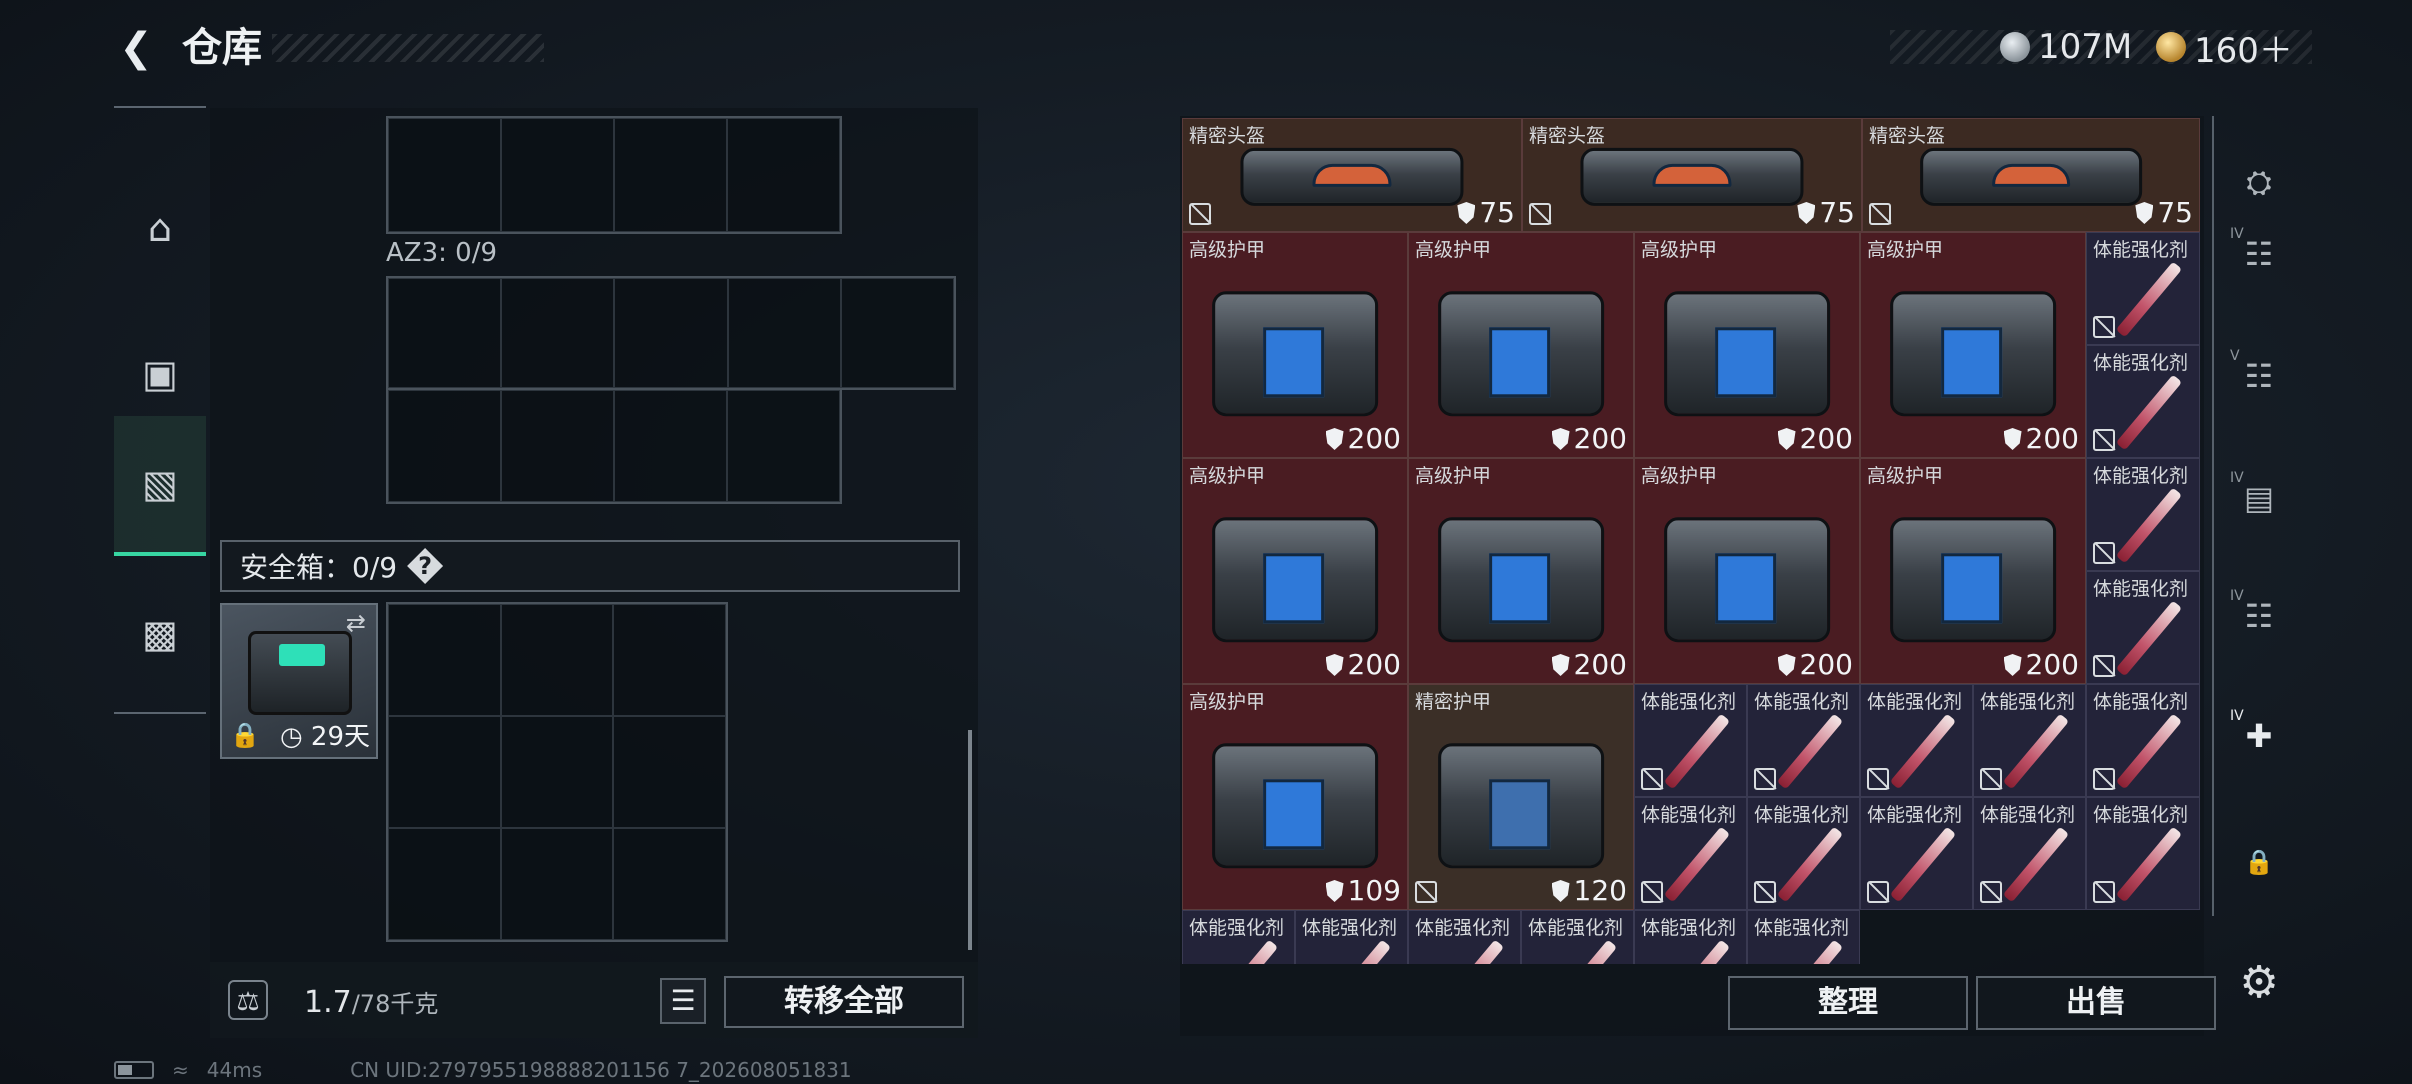  I want to click on battery-icon, so click(134, 1070).